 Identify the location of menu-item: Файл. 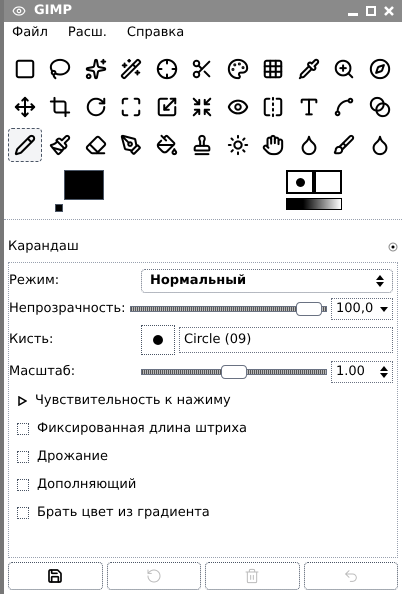
(30, 33).